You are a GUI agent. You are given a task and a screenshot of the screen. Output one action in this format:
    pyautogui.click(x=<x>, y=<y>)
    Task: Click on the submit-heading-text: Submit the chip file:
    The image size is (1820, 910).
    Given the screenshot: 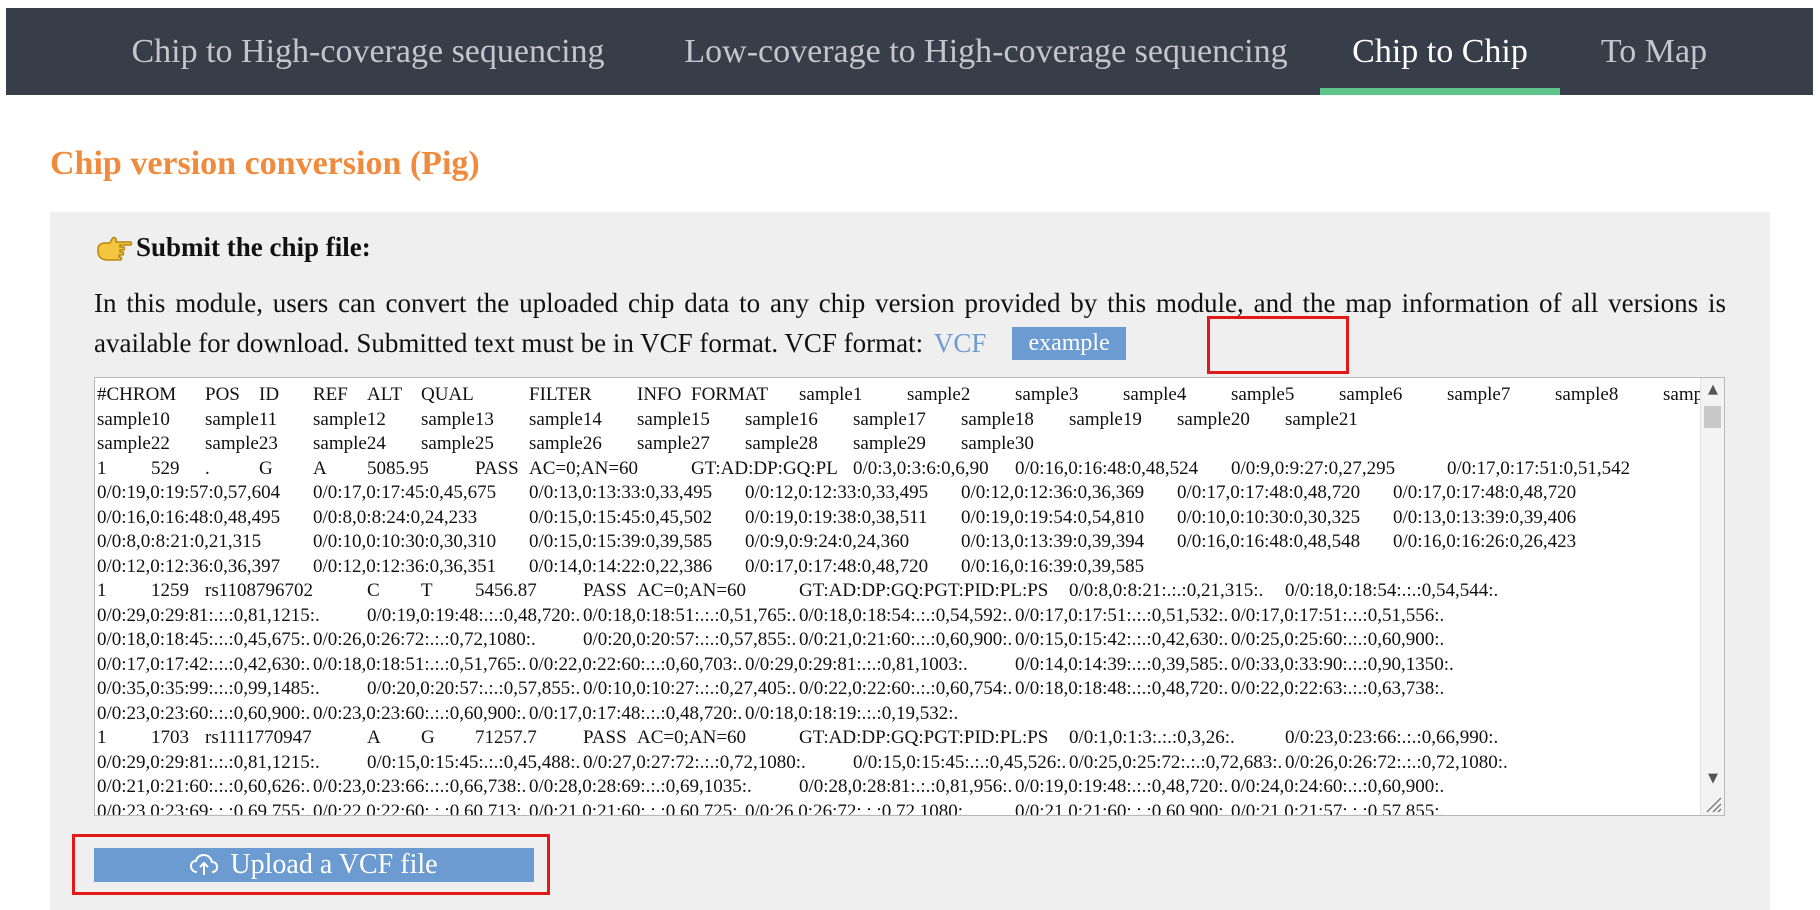 What is the action you would take?
    pyautogui.click(x=253, y=247)
    